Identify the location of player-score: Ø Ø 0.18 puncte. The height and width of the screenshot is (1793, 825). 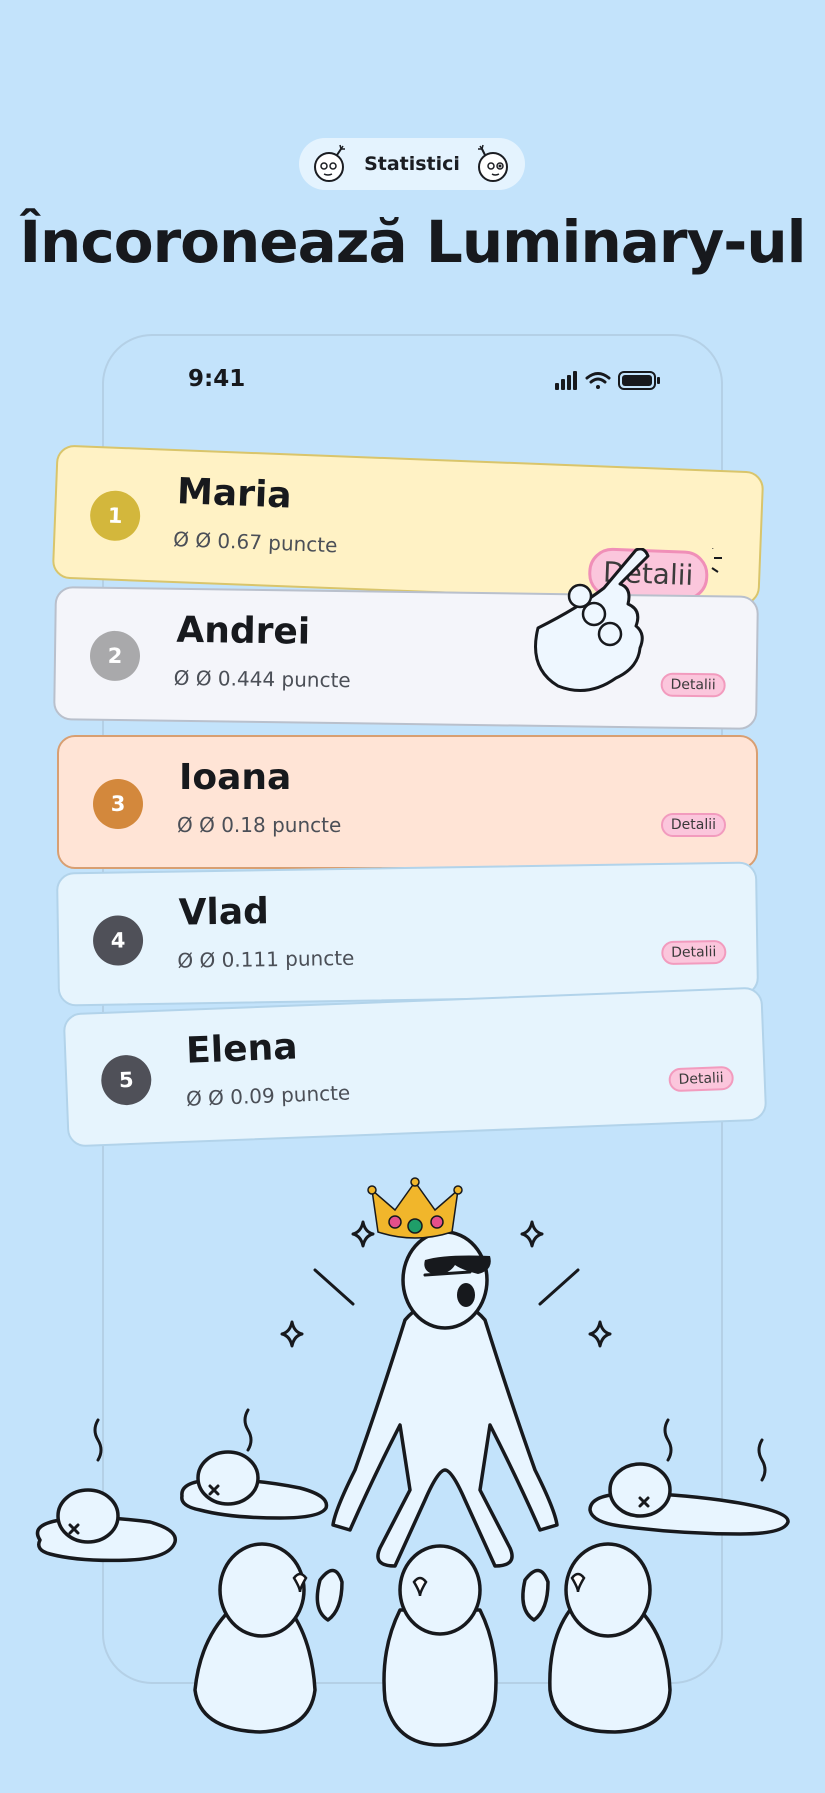
(259, 825).